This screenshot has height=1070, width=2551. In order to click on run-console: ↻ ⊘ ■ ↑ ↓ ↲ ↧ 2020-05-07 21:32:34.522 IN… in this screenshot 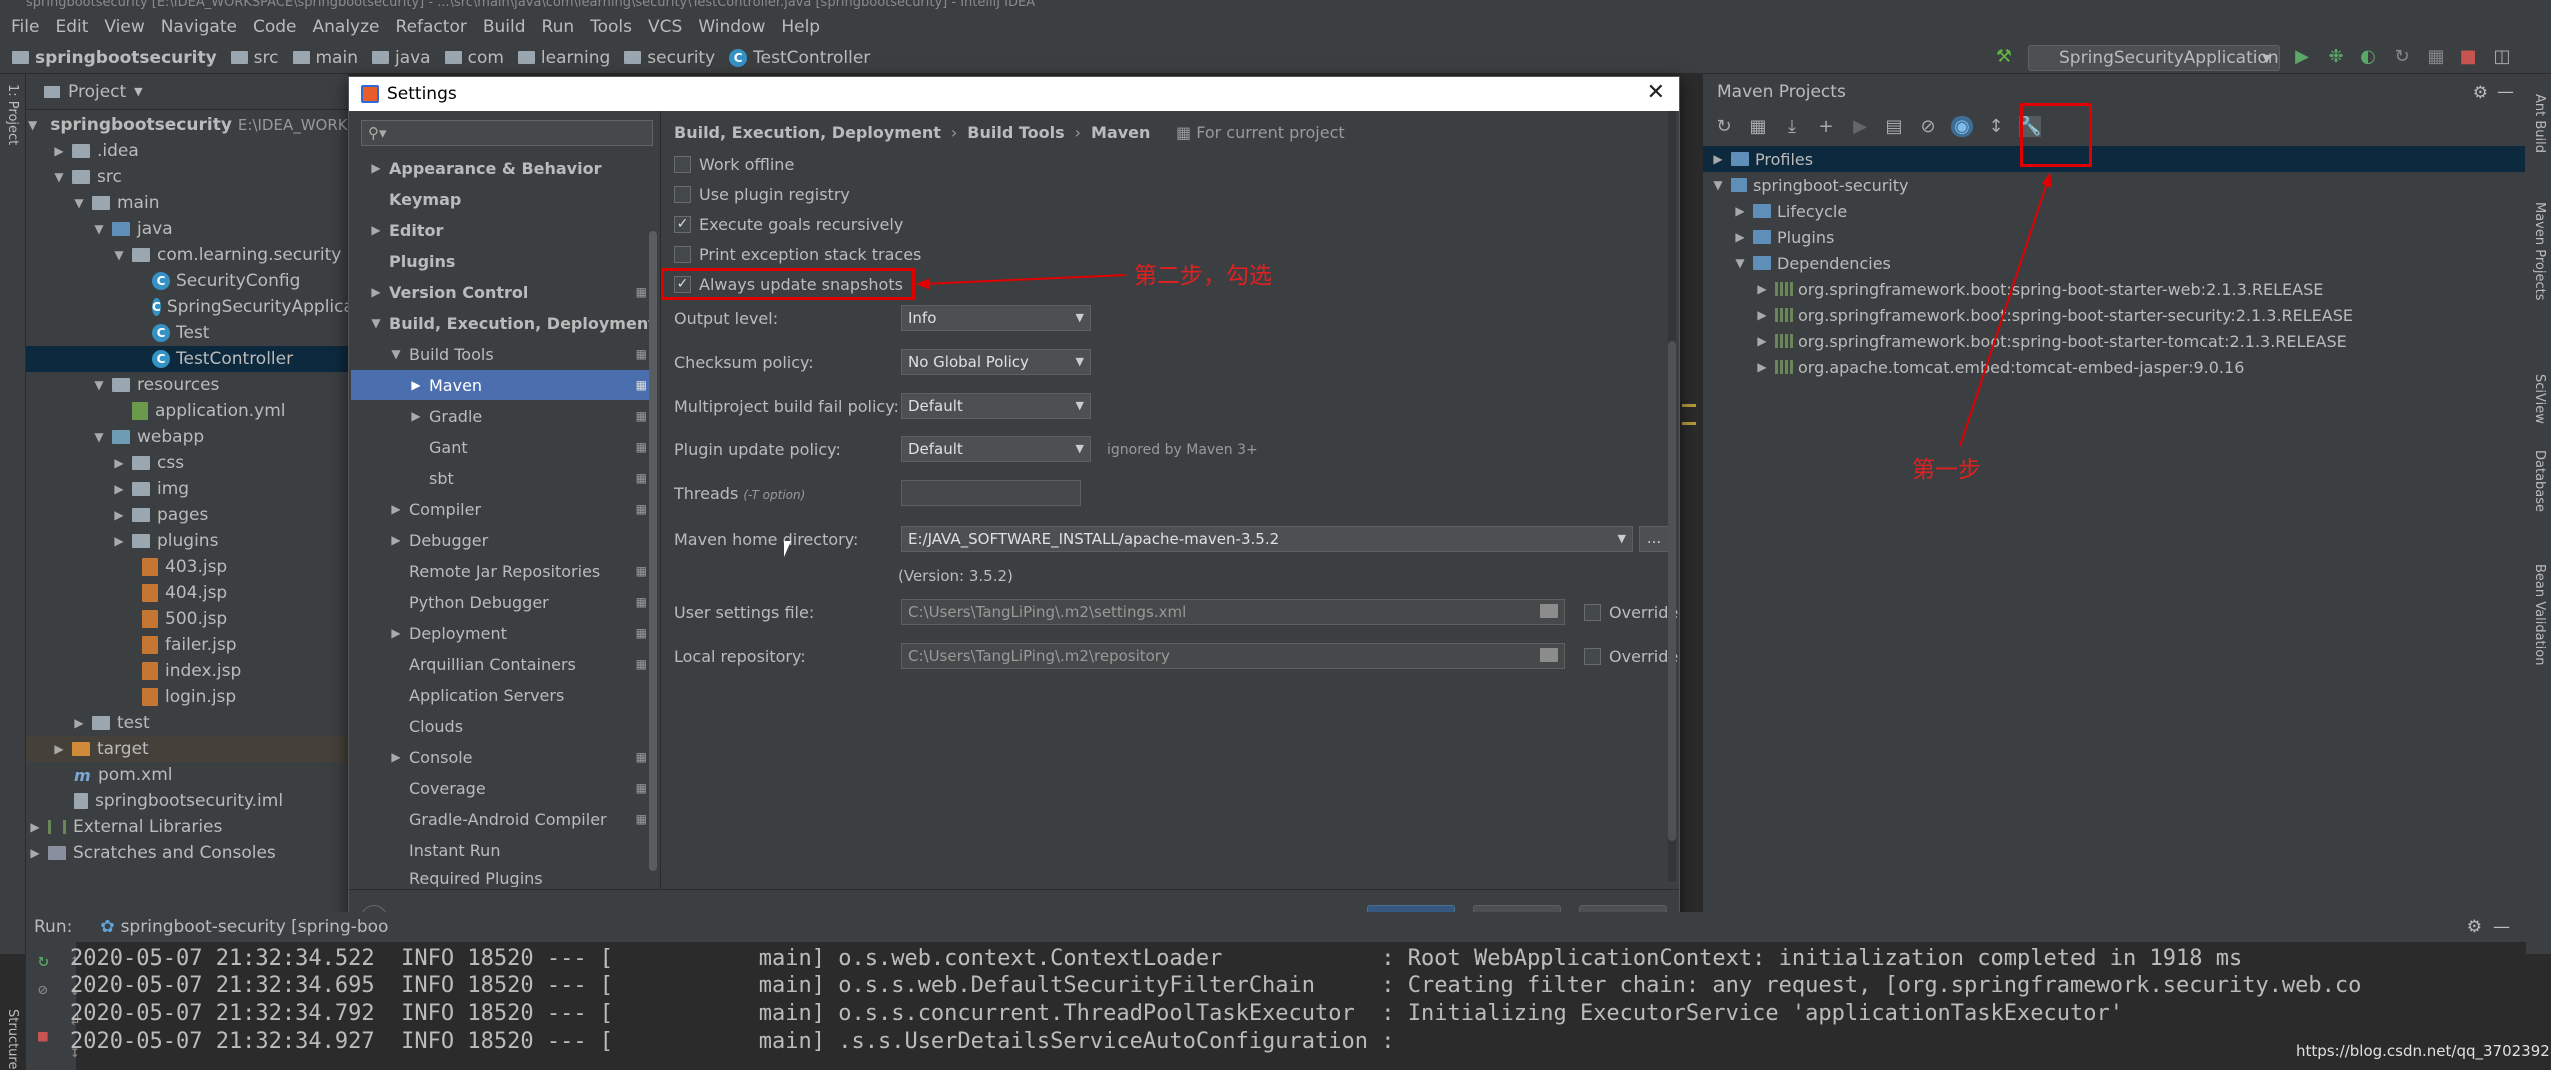, I will do `click(1276, 1006)`.